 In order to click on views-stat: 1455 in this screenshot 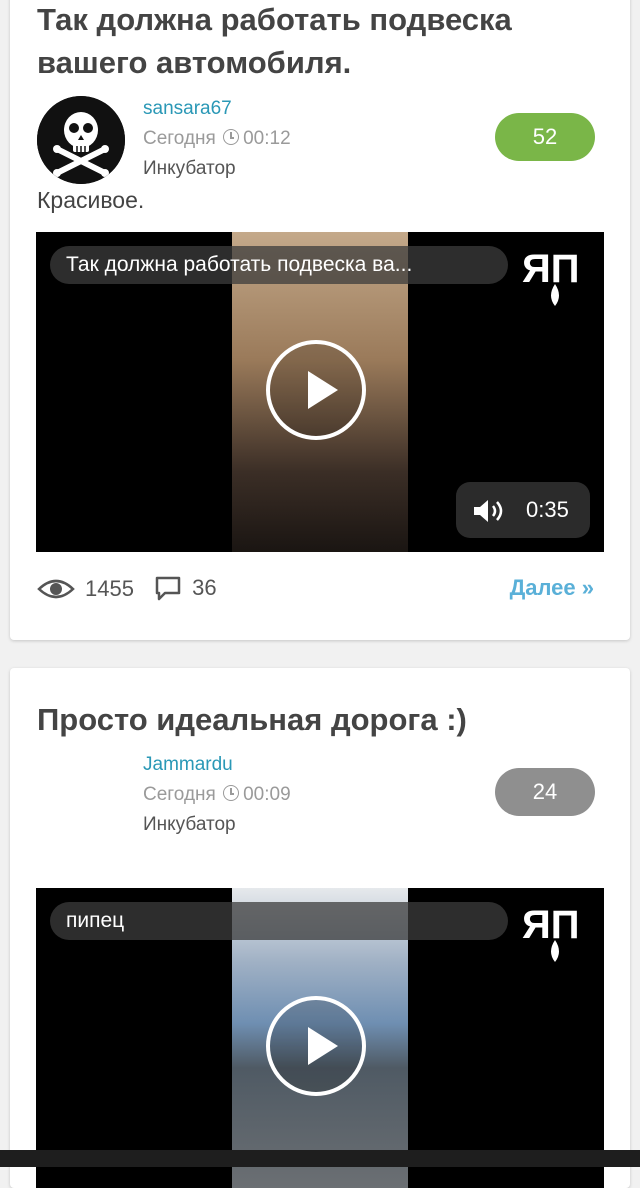, I will do `click(85, 589)`.